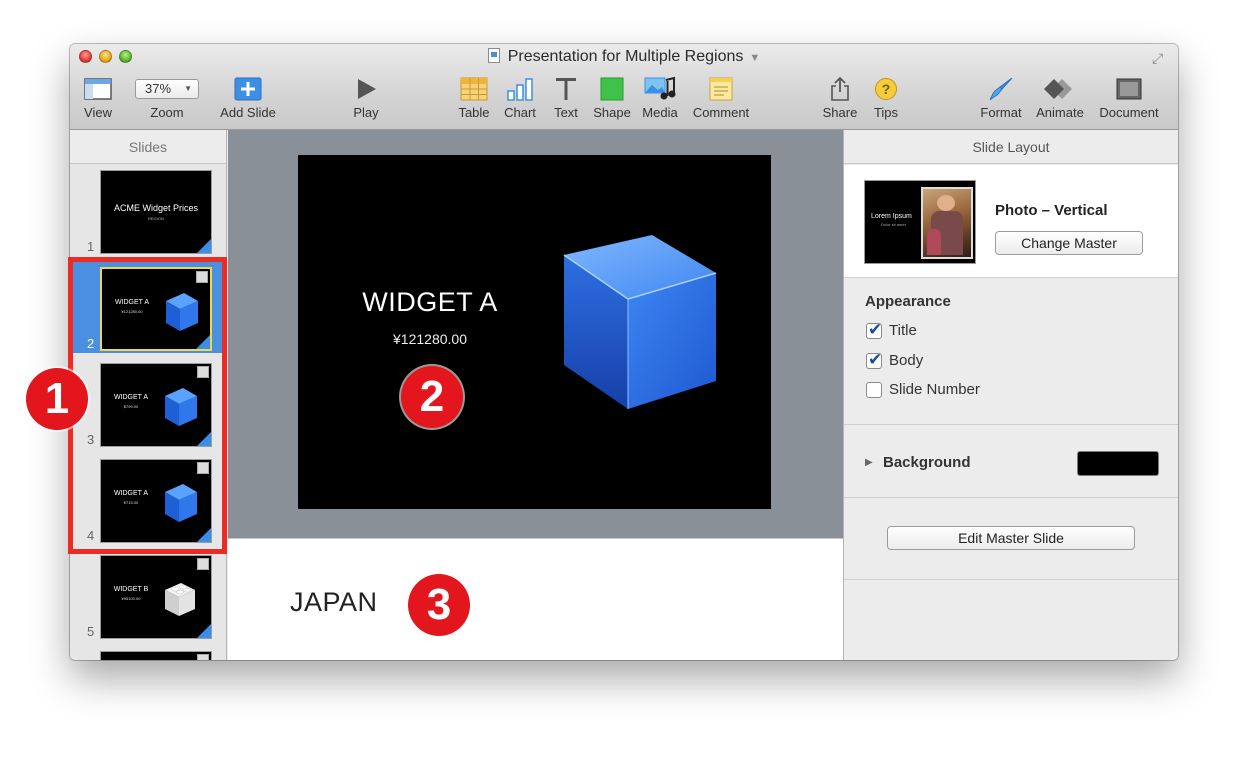 The image size is (1248, 758). I want to click on comment-button: Comment, so click(721, 97).